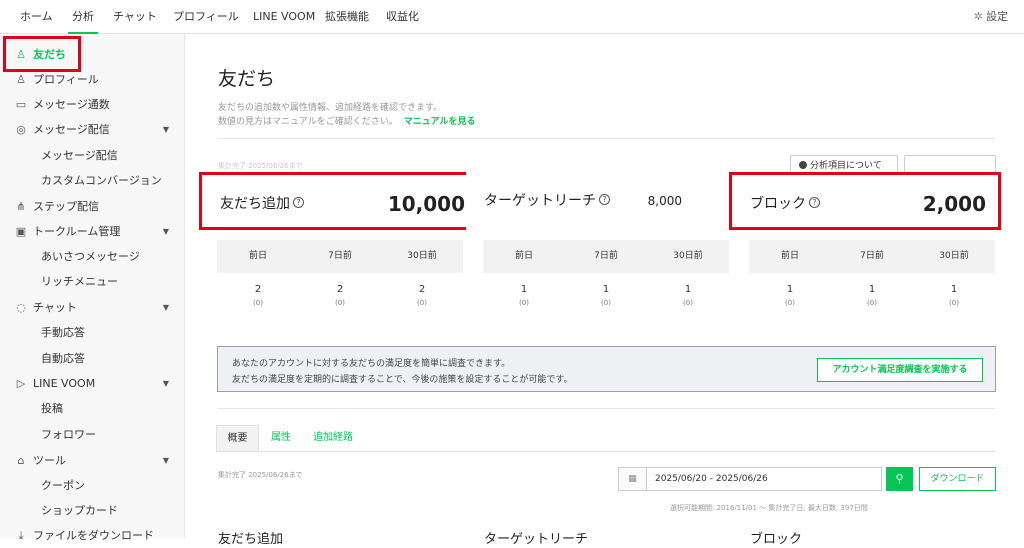 The width and height of the screenshot is (1024, 548). Describe the element at coordinates (92, 461) in the screenshot. I see `sidebar-item-tools: ⌂ ツール ▼` at that location.